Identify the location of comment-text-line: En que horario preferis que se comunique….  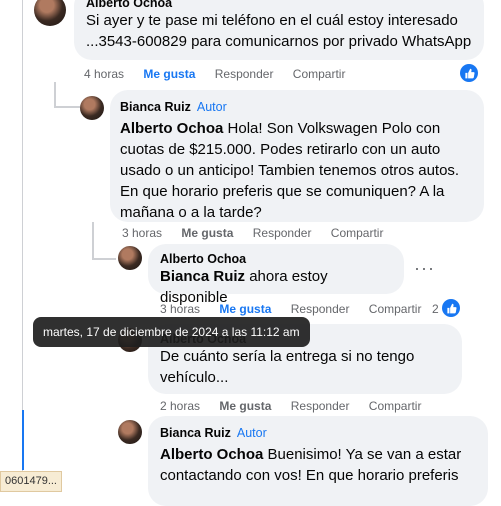
(282, 191).